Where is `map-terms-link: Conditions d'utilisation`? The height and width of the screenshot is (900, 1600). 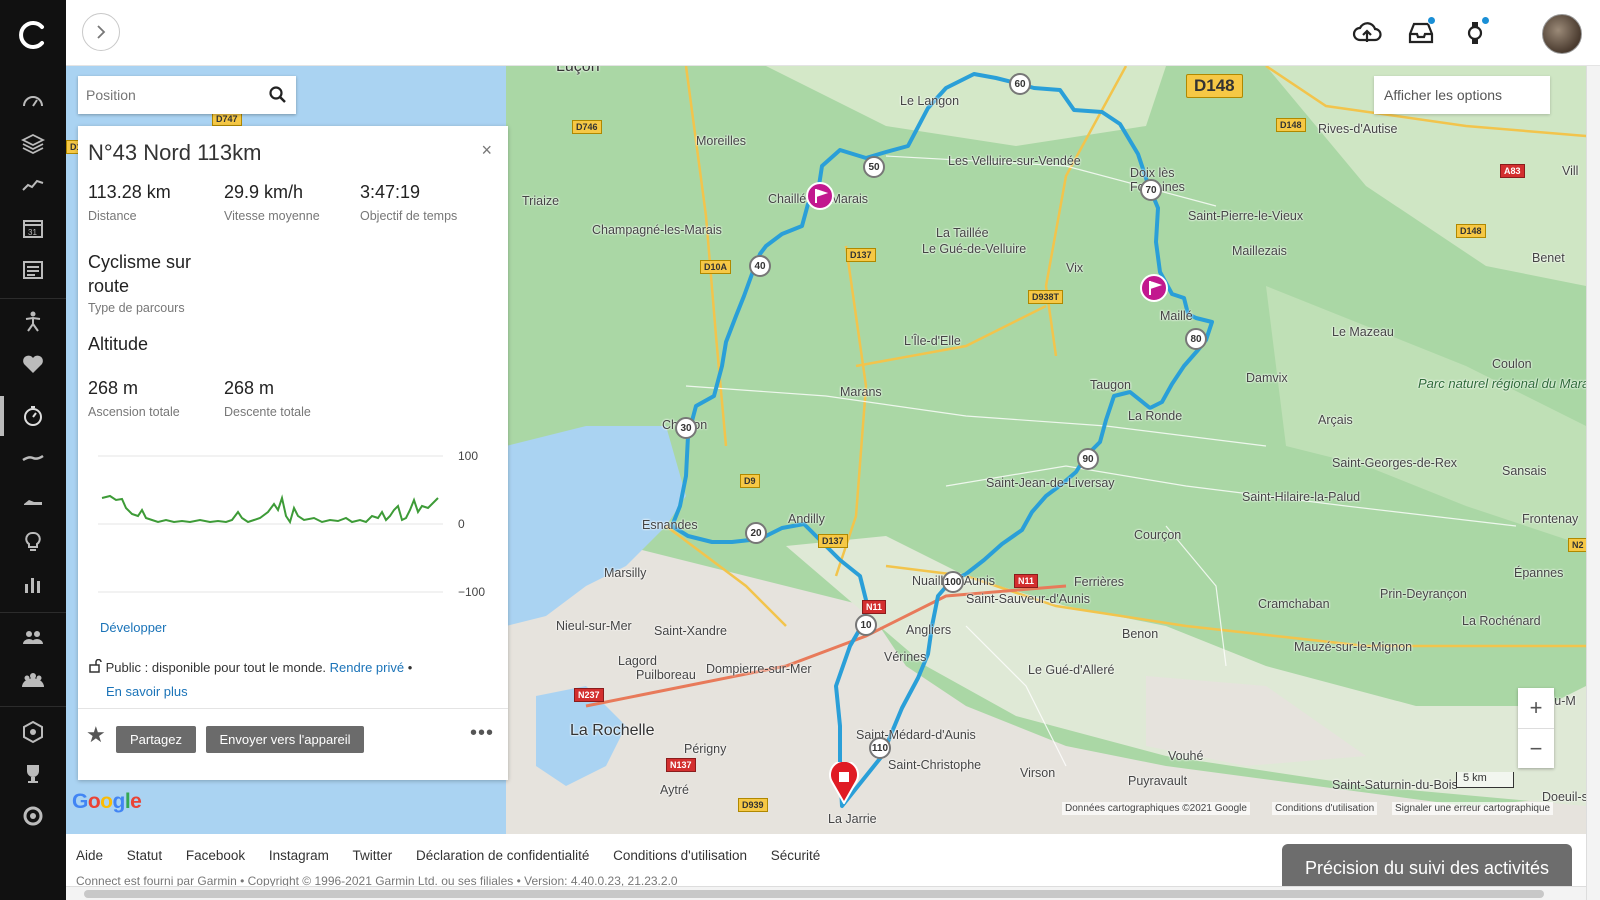
map-terms-link: Conditions d'utilisation is located at coordinates (1325, 808).